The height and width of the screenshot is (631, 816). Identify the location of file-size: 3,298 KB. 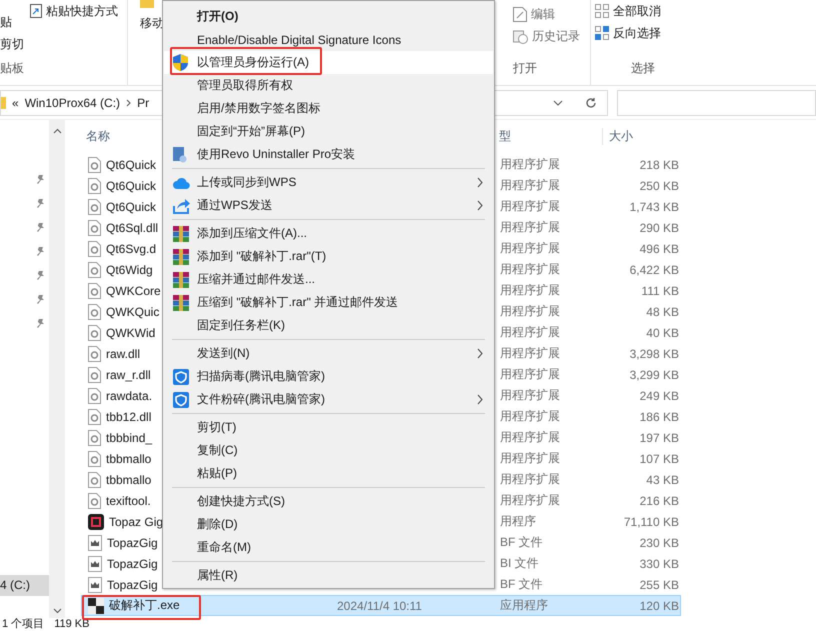
(654, 353).